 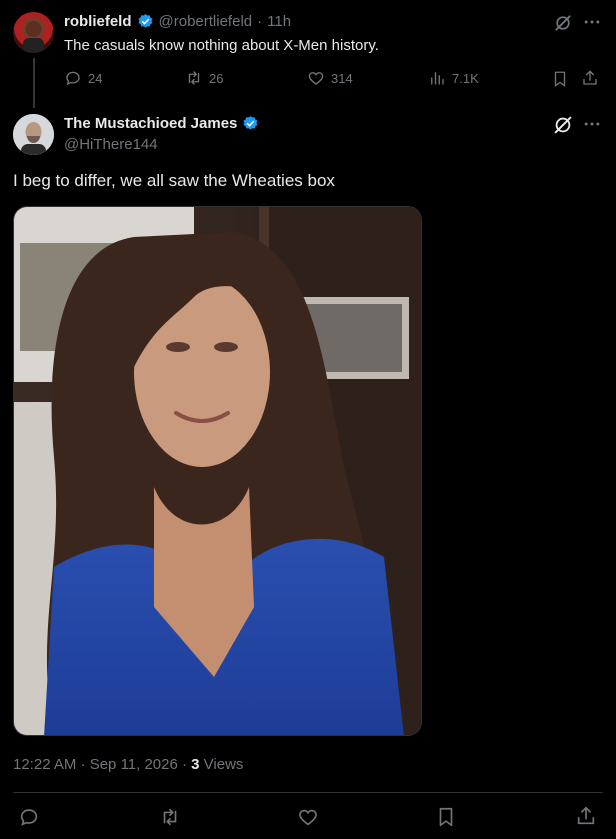 I want to click on repost-button, so click(x=170, y=817).